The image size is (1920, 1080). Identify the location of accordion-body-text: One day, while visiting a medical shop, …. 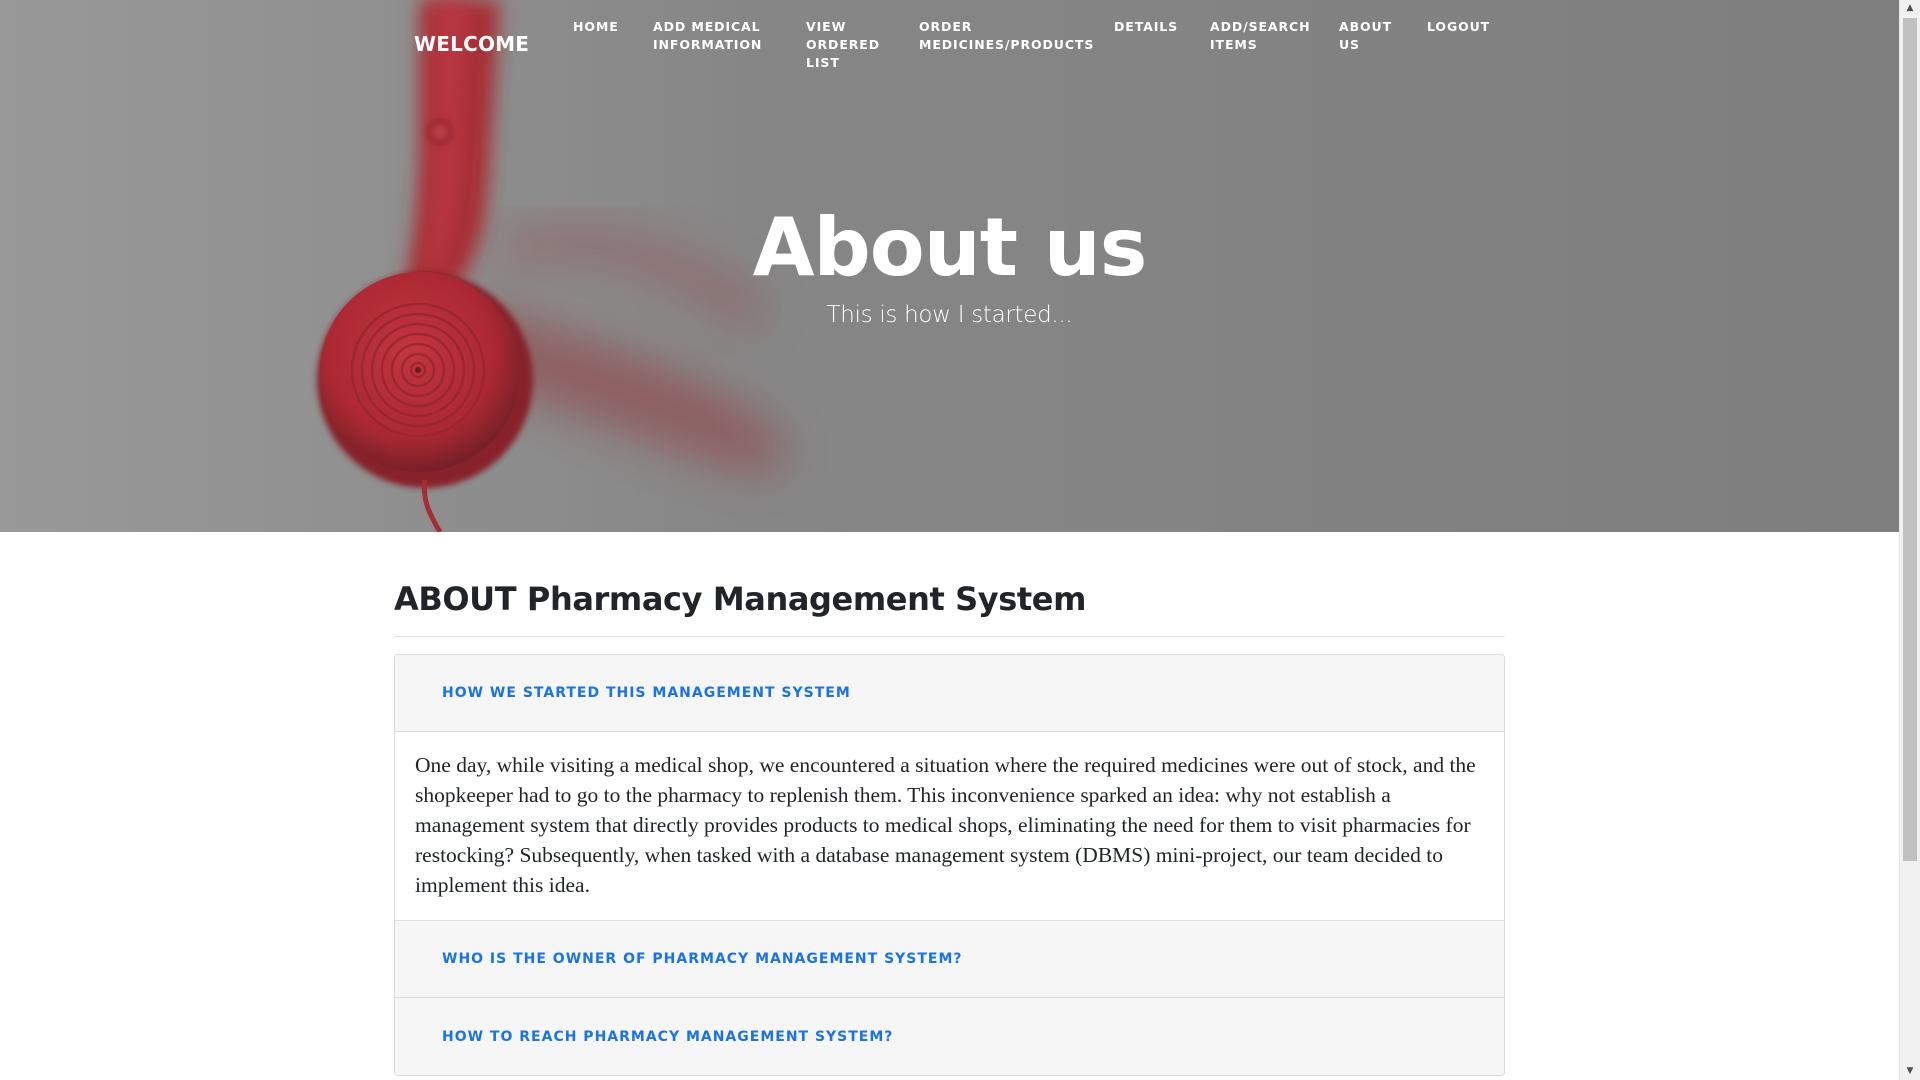
(945, 825).